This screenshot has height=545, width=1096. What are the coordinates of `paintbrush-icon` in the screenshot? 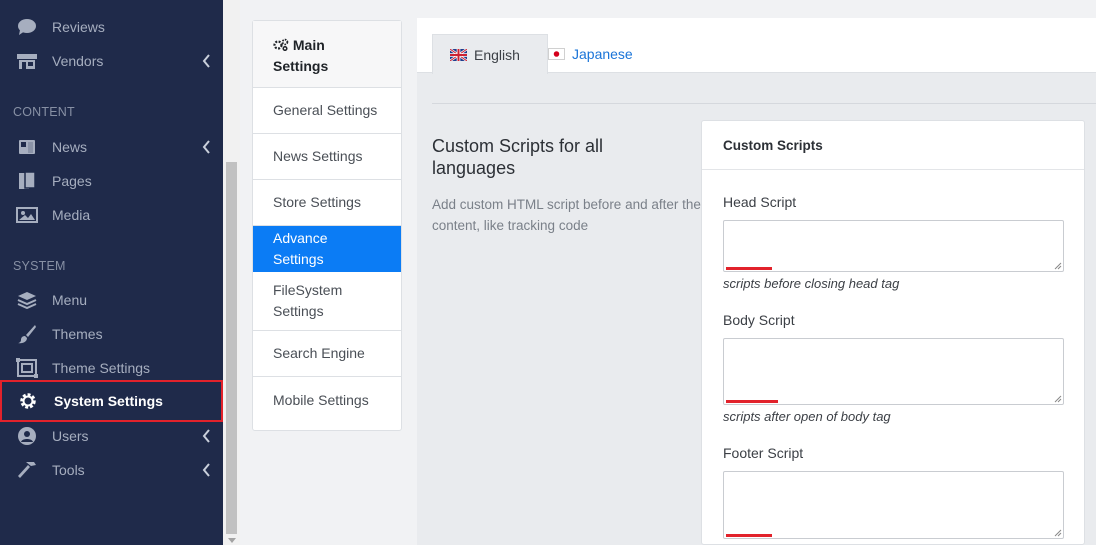 It's located at (27, 334).